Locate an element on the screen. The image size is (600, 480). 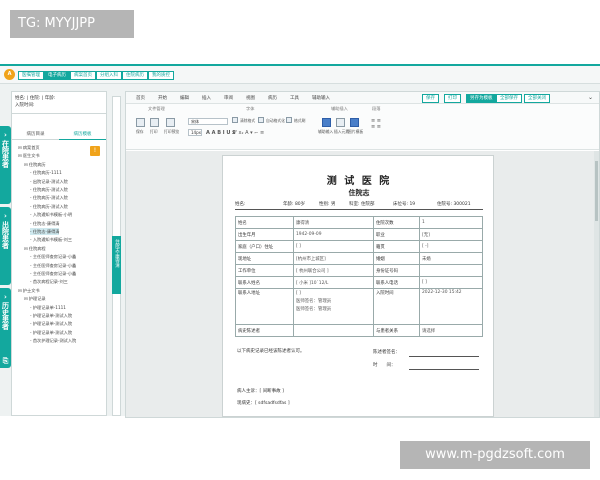
patient-info-line1: 姓名: | 住院: | 年龄: is located at coordinates (35, 98).